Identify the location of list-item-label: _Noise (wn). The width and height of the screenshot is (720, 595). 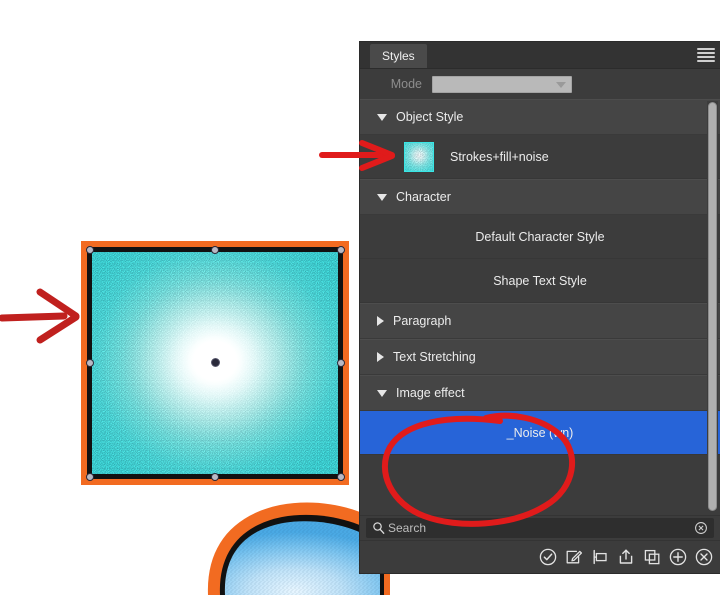
(540, 432).